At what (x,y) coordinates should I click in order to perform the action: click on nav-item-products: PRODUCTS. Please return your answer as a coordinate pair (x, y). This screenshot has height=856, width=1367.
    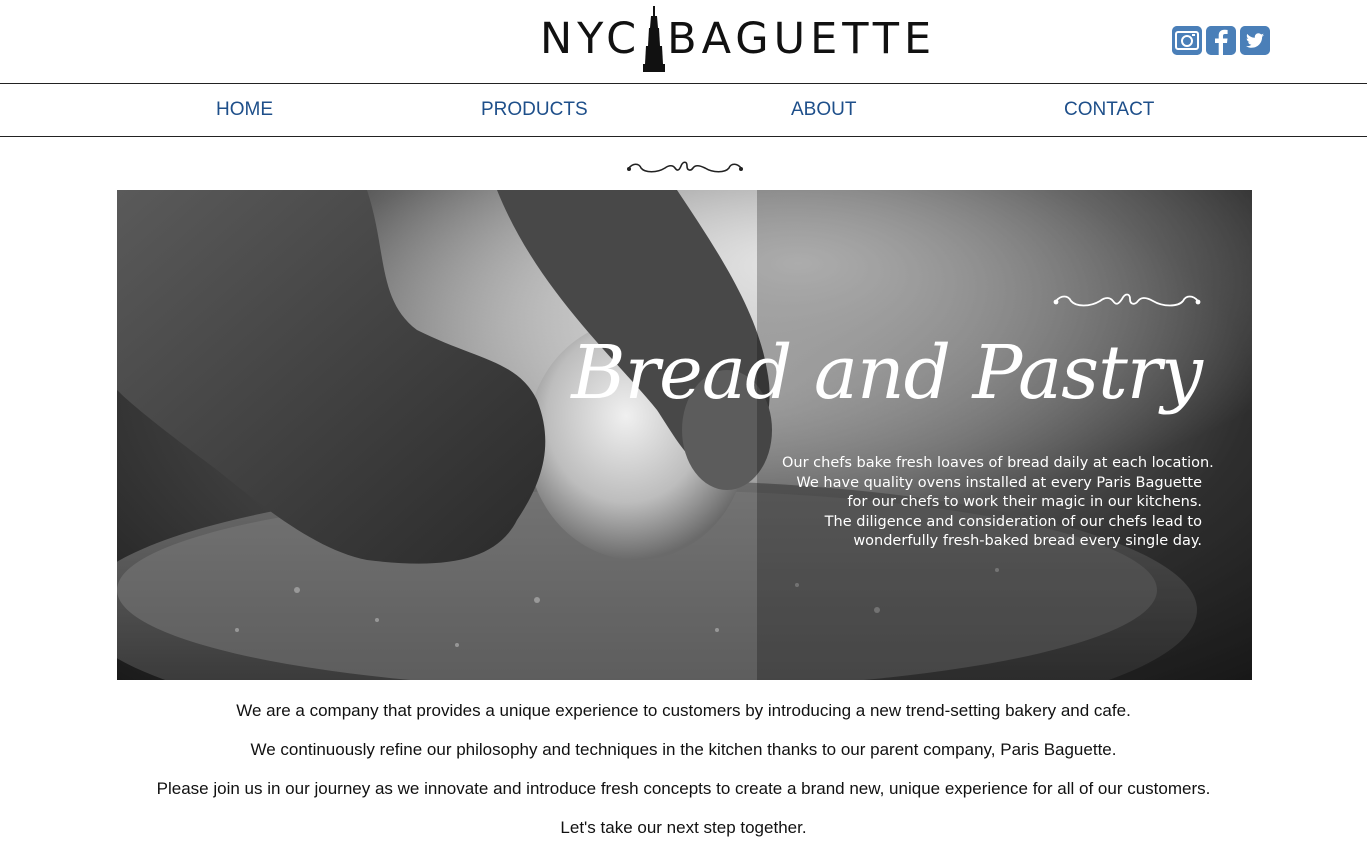
    Looking at the image, I should click on (534, 110).